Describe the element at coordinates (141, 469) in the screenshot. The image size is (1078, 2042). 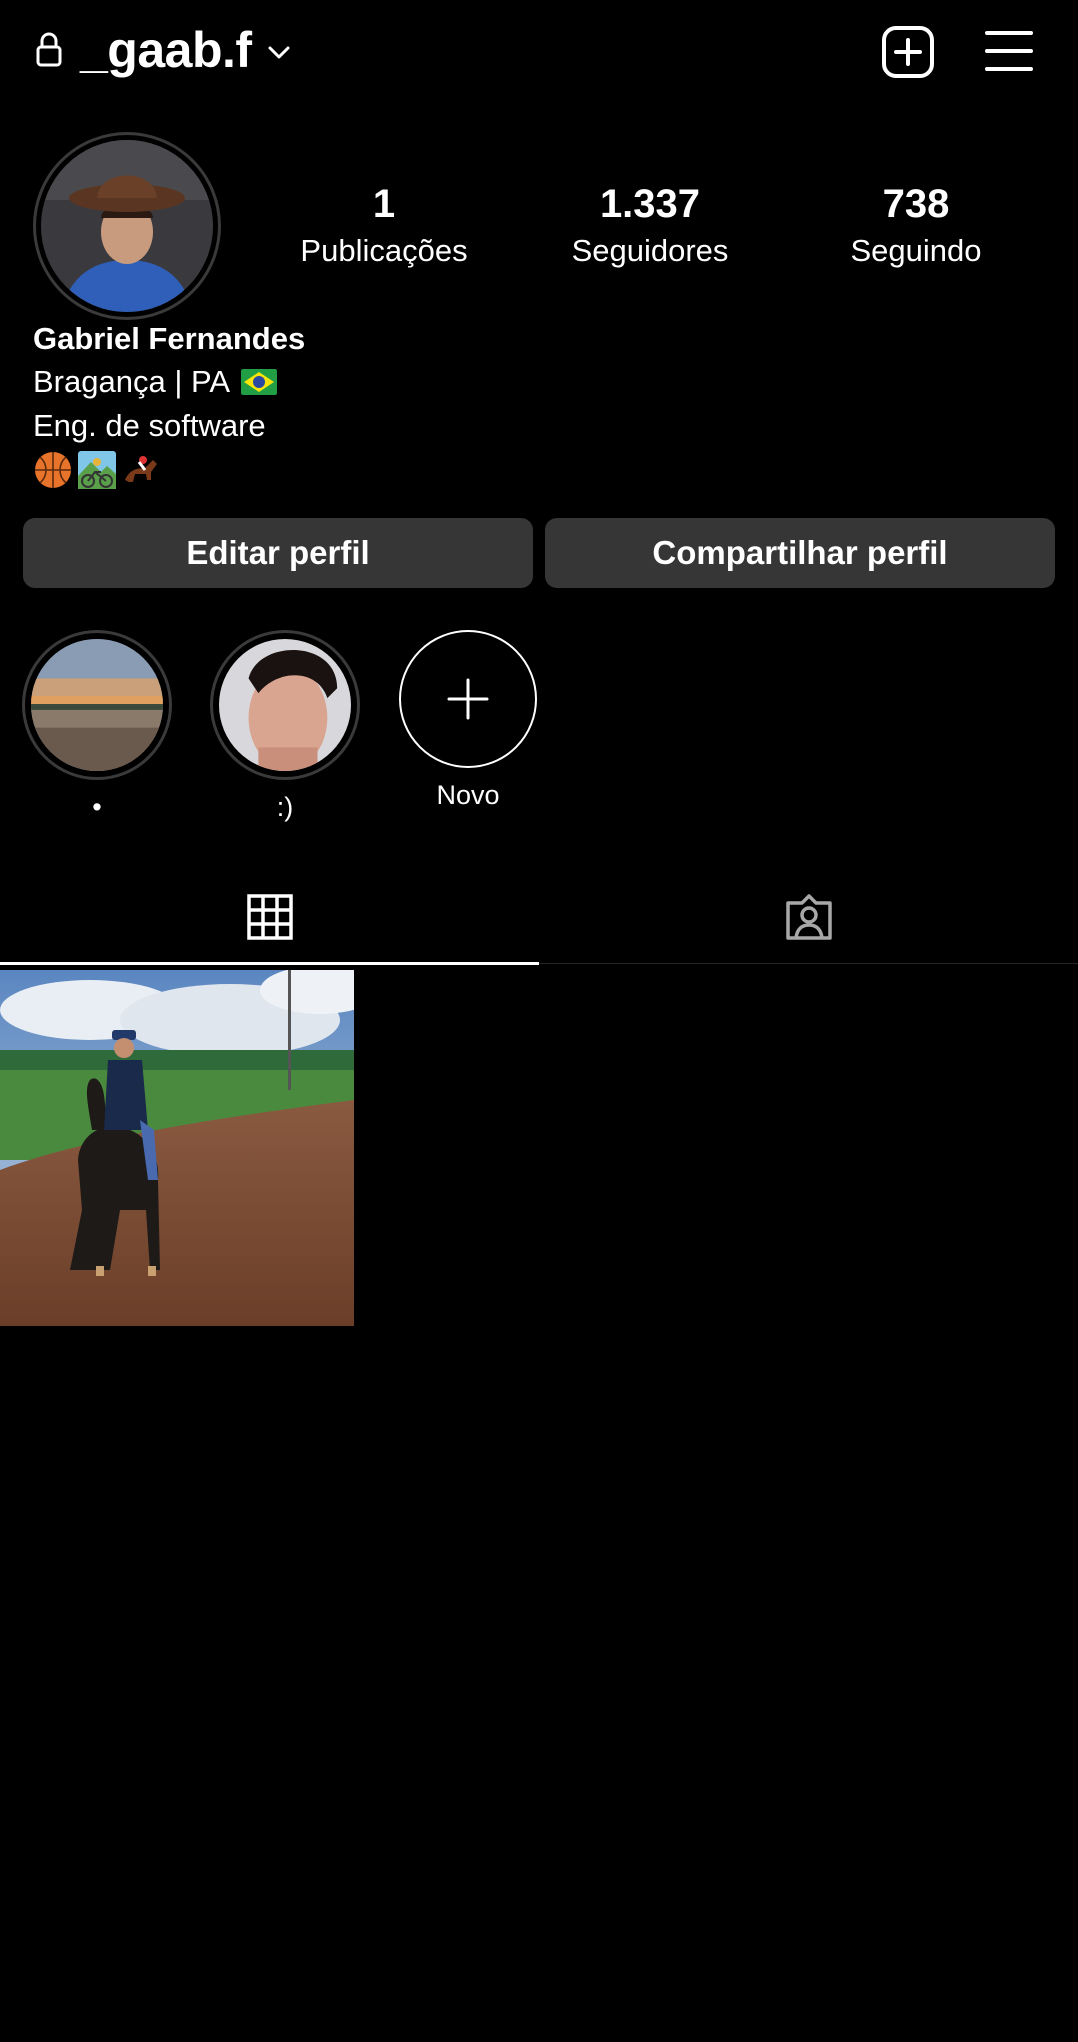
I see `horse-racing-icon` at that location.